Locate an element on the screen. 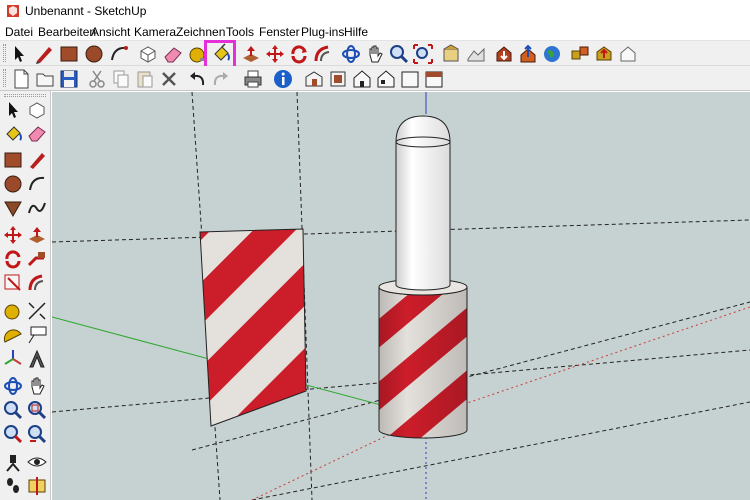  cut-scissors-icon is located at coordinates (97, 79).